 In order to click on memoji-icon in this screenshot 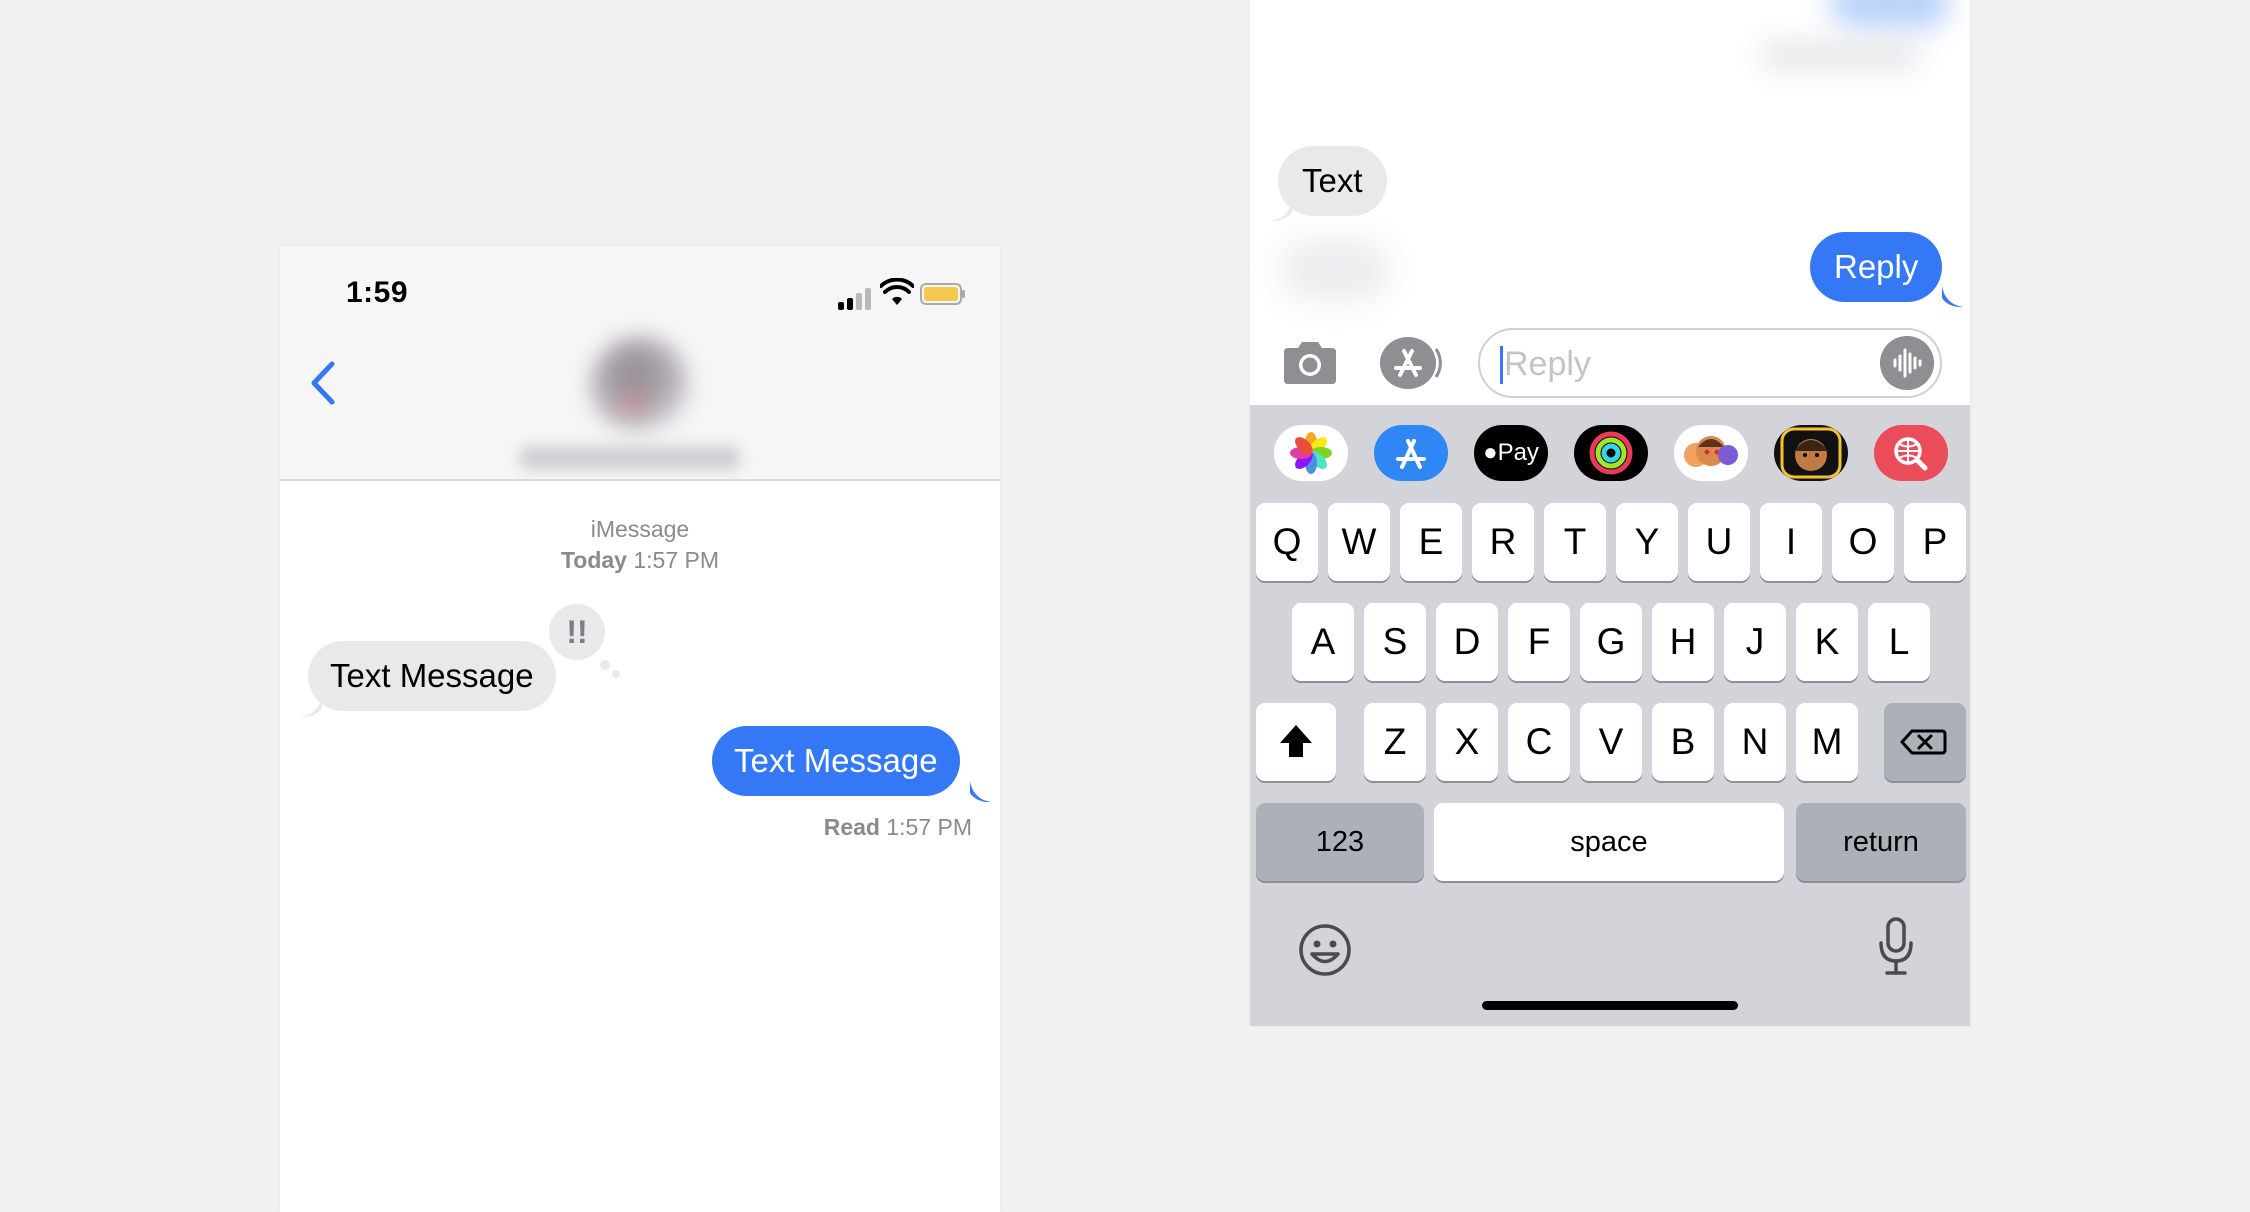, I will do `click(1811, 453)`.